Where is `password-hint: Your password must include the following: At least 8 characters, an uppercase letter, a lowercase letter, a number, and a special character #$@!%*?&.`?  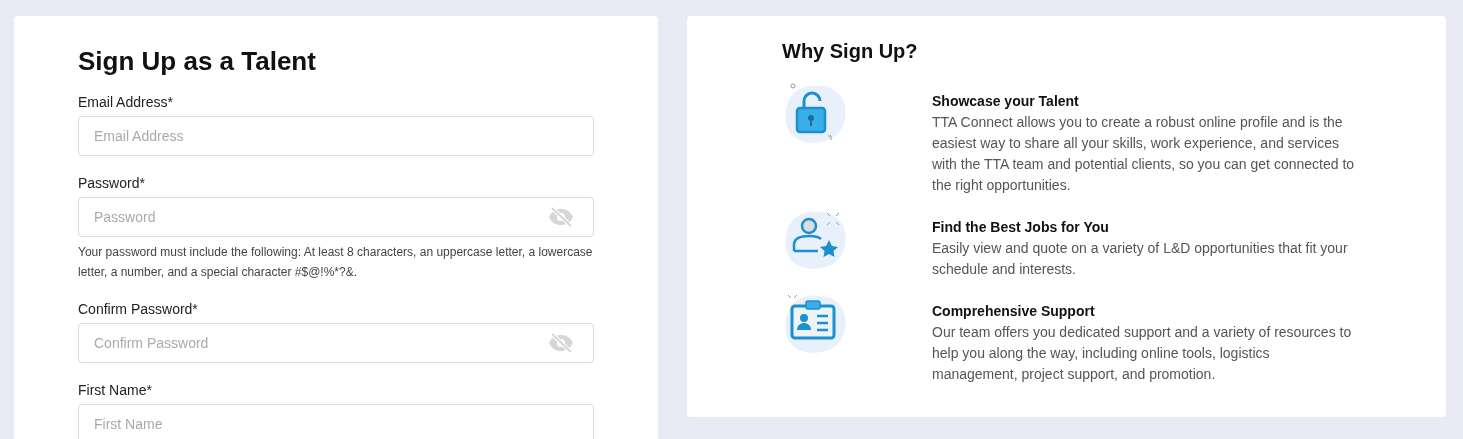 password-hint: Your password must include the following: At least 8 characters, an uppercase letter, a lowercase letter, a number, and a special character #$@!%*?&. is located at coordinates (336, 262).